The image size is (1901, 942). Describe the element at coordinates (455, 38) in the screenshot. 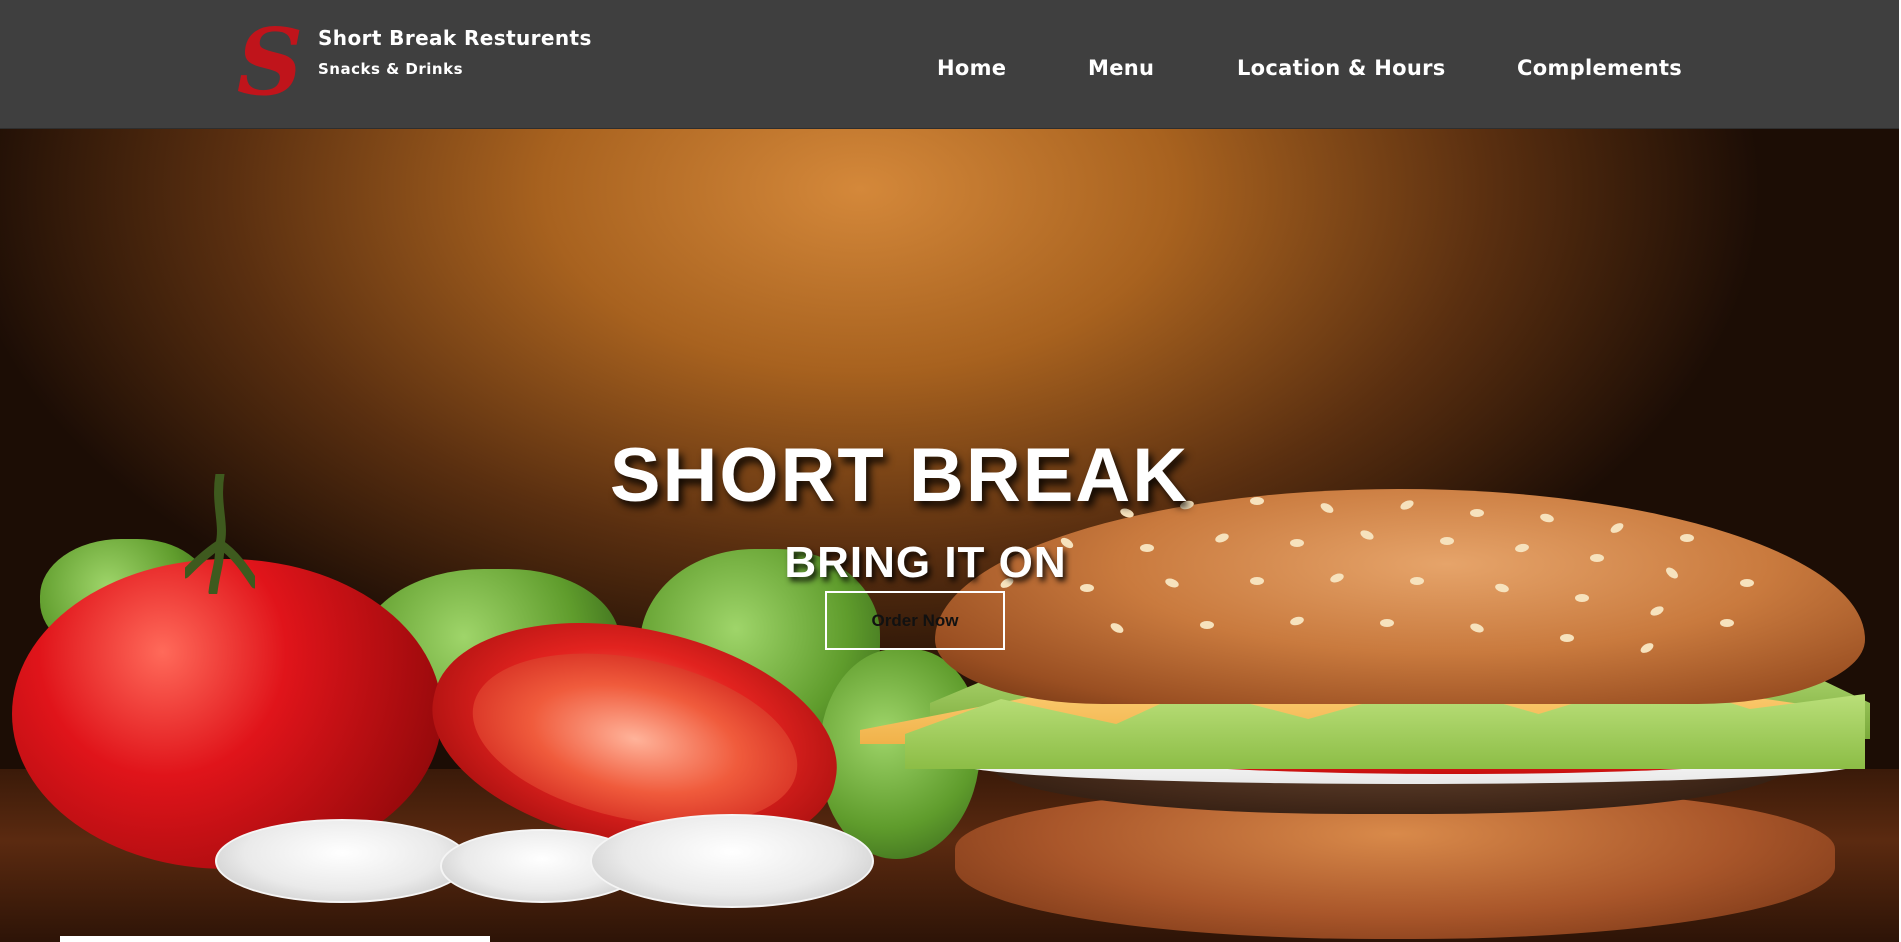

I see `brand-name: Short Break Resturents` at that location.